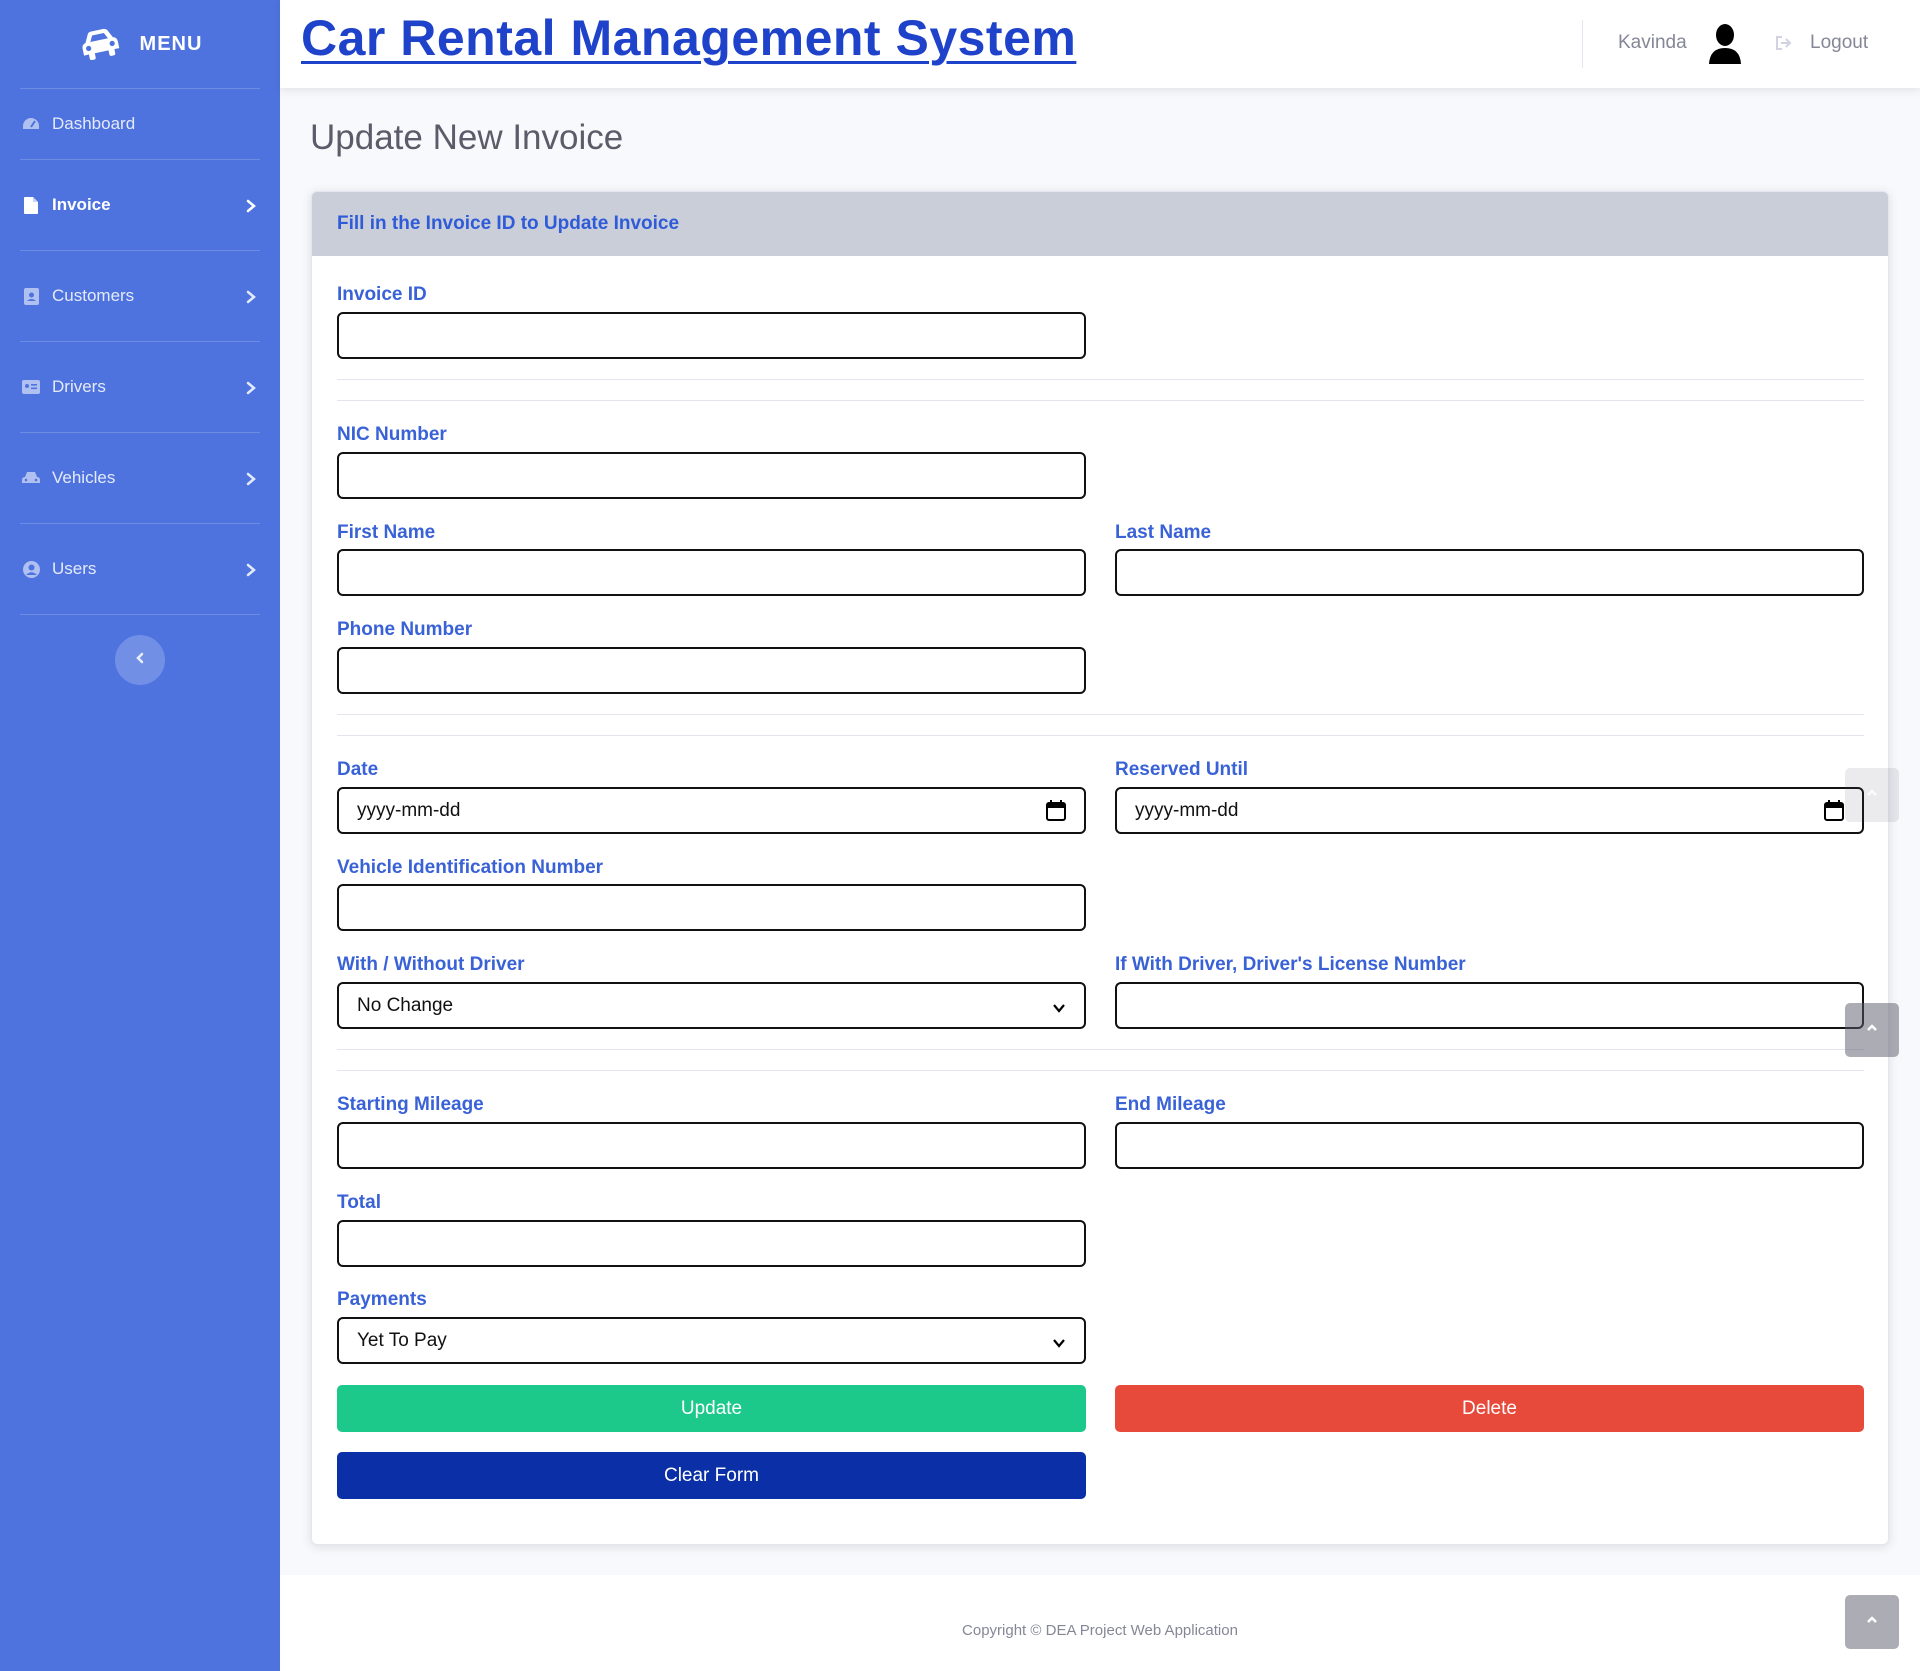  What do you see at coordinates (358, 769) in the screenshot?
I see `date-label: Date` at bounding box center [358, 769].